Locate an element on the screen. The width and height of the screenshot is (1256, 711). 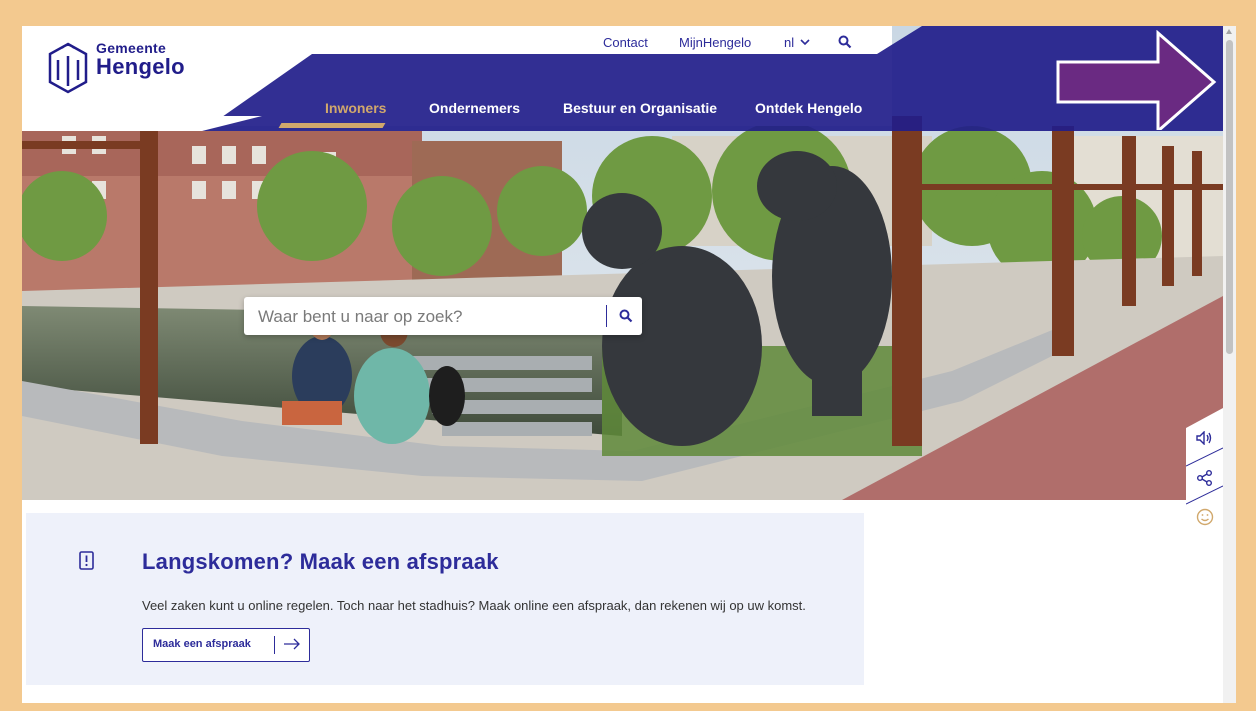
hengelo-crest-icon is located at coordinates (68, 68).